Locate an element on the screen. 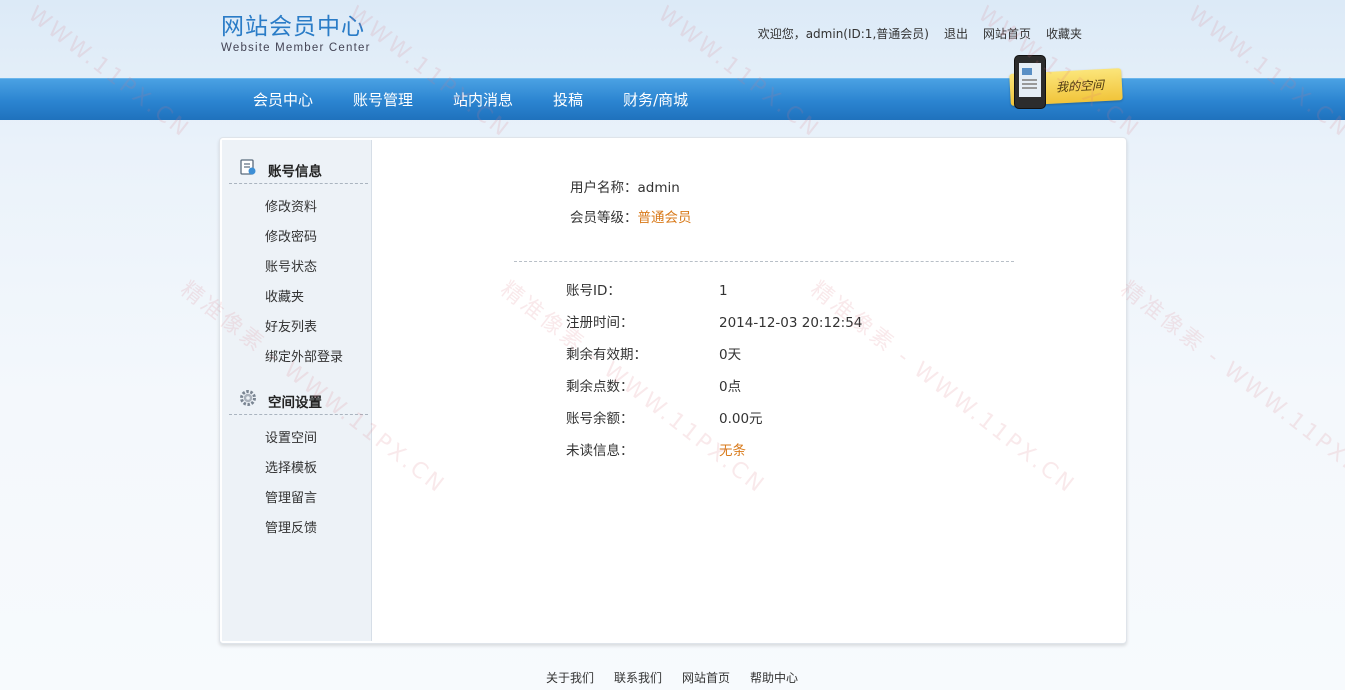 Image resolution: width=1345 pixels, height=690 pixels. balance-label: 账号余额： is located at coordinates (600, 419).